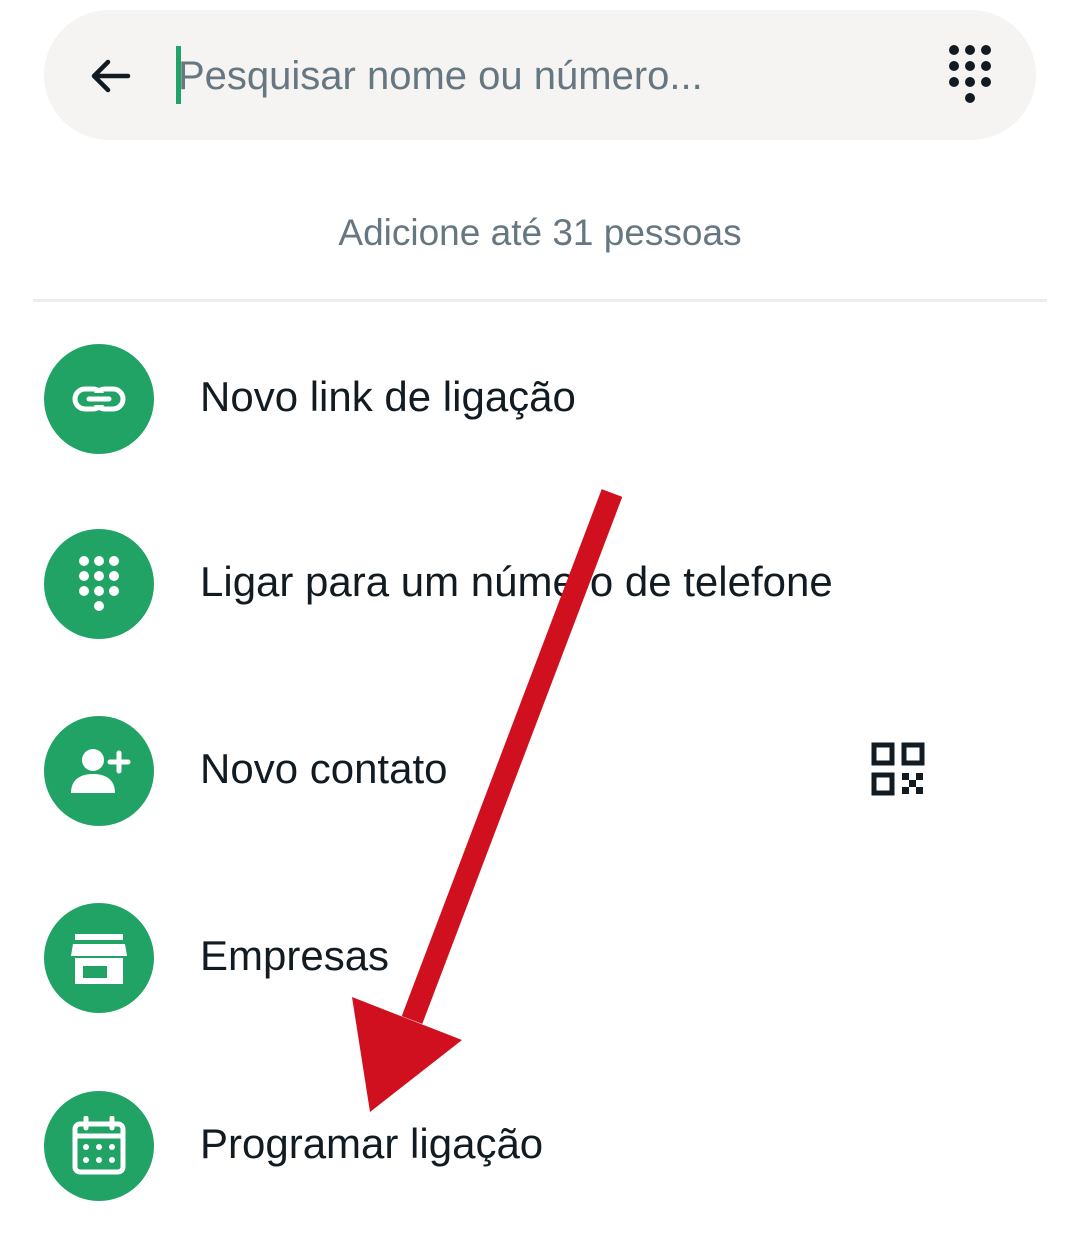 This screenshot has height=1241, width=1080. I want to click on menu-item-label: Novo link de ligação, so click(388, 396).